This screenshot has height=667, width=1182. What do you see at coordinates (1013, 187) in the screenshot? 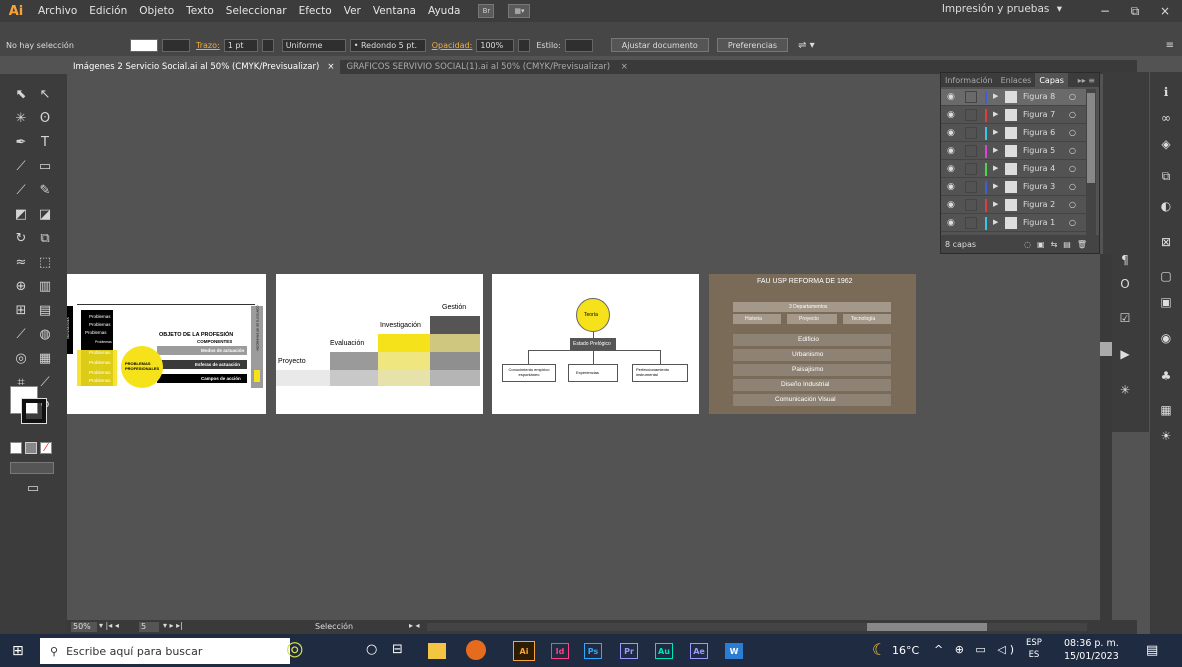
I see `layer-row: ◉ ▶ Figura 3 ○` at bounding box center [1013, 187].